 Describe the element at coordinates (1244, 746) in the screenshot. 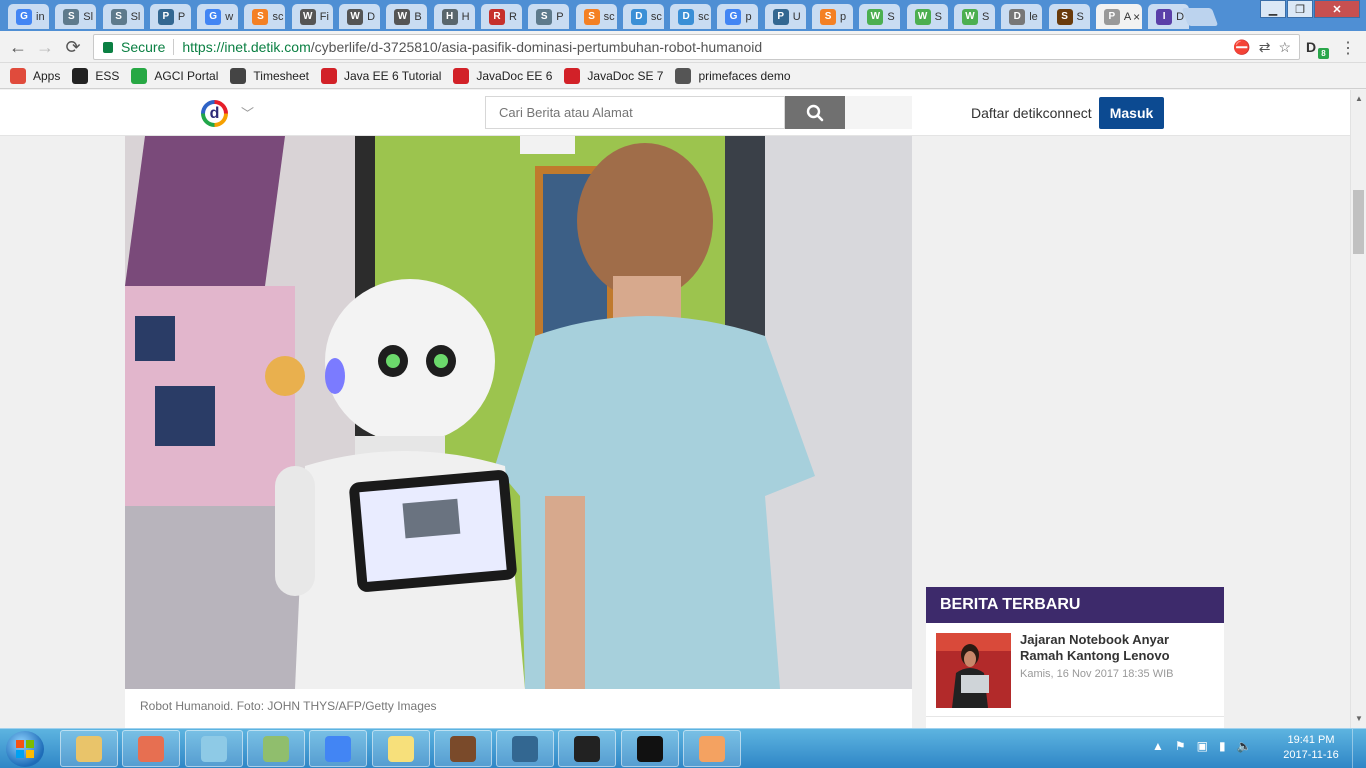

I see `volume-icon: 🔈` at that location.